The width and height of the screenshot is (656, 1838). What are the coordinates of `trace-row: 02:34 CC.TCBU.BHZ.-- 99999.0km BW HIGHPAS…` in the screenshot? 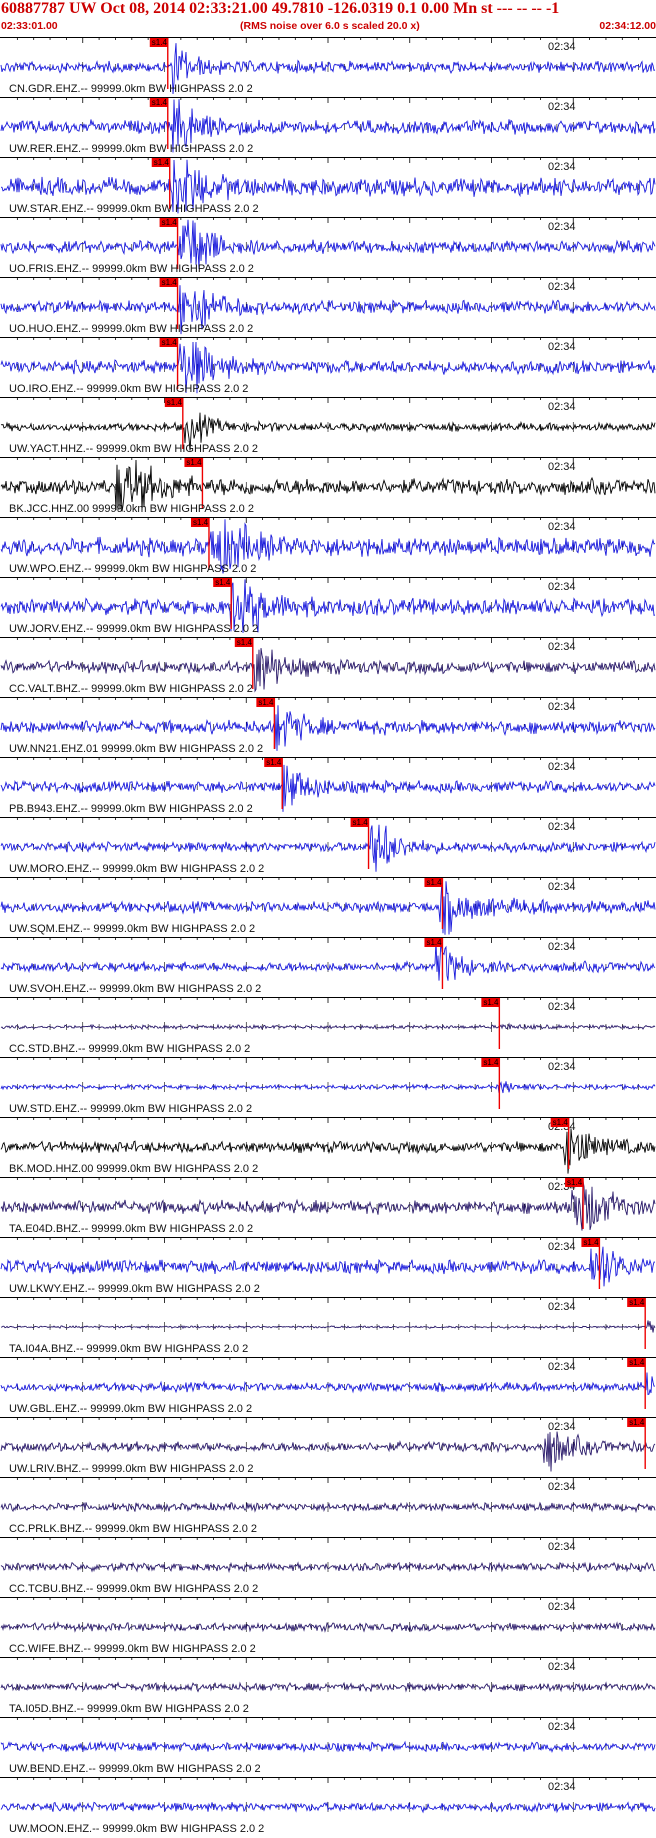 It's located at (328, 1566).